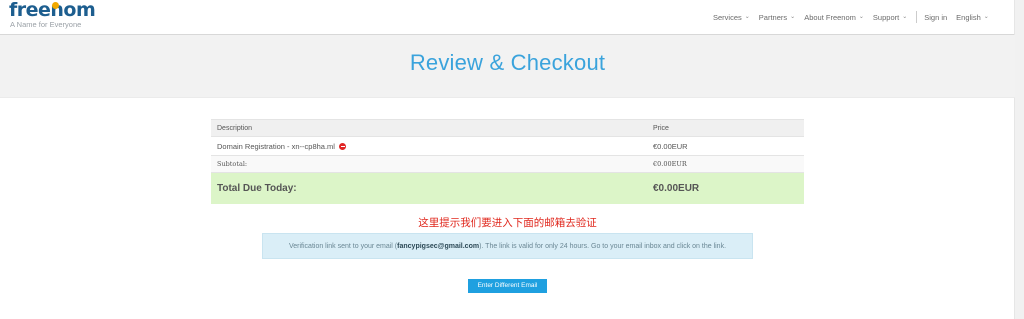 The image size is (1024, 319). What do you see at coordinates (507, 62) in the screenshot?
I see `page-title: Review & Checkout` at bounding box center [507, 62].